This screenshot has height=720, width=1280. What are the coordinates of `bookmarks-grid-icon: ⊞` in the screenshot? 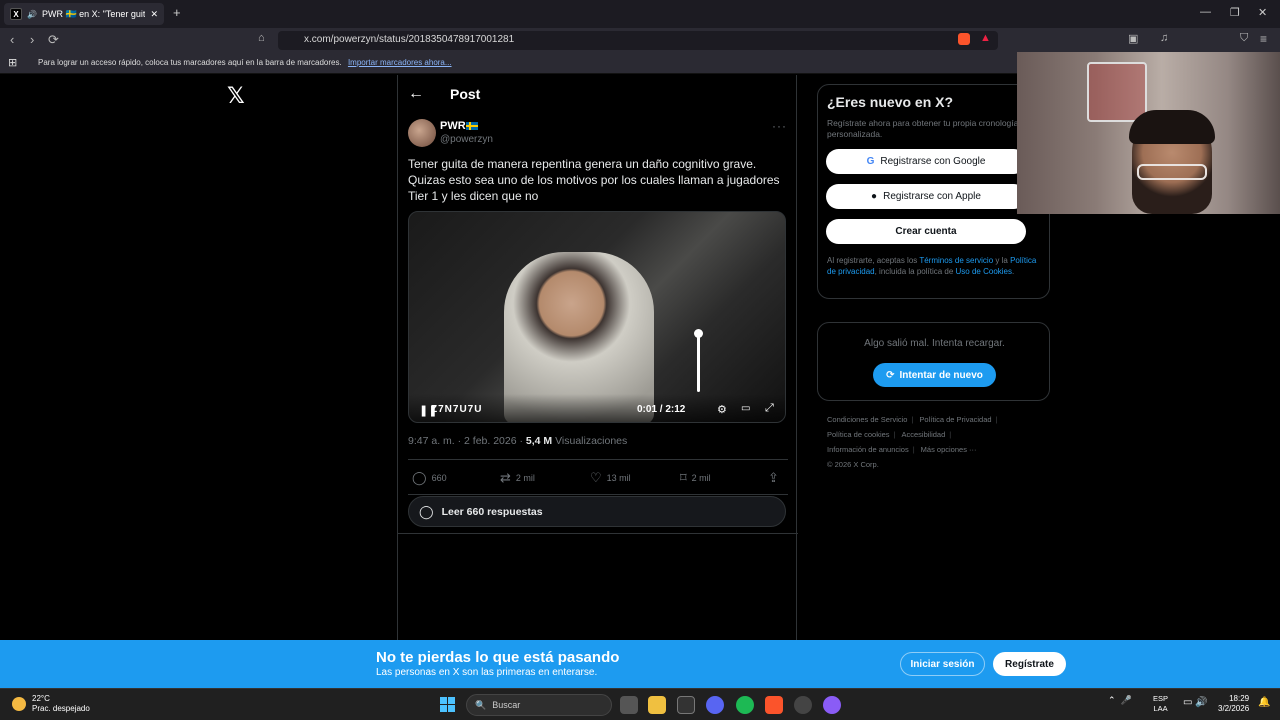 It's located at (12, 62).